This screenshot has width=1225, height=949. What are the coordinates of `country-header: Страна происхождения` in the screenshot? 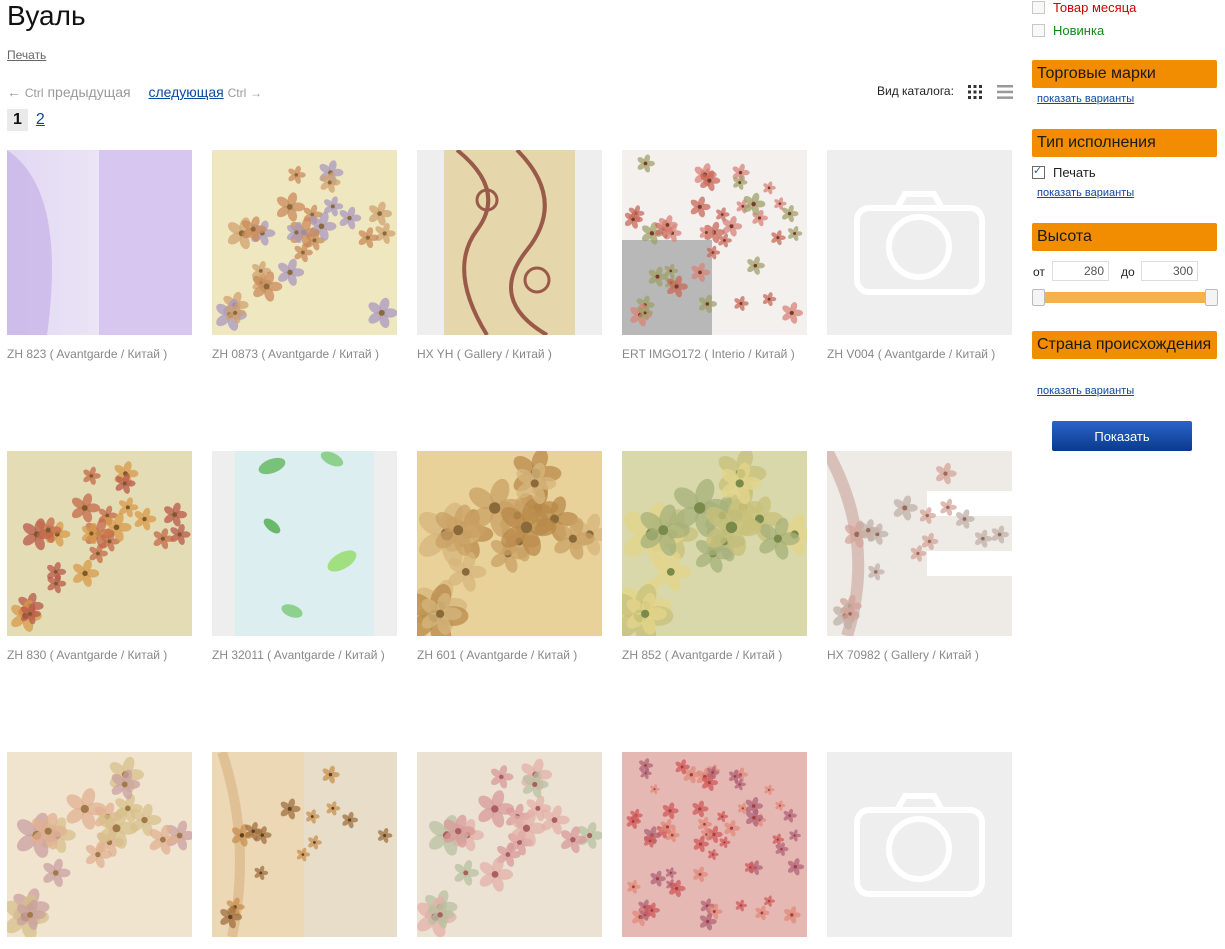 It's located at (1124, 345).